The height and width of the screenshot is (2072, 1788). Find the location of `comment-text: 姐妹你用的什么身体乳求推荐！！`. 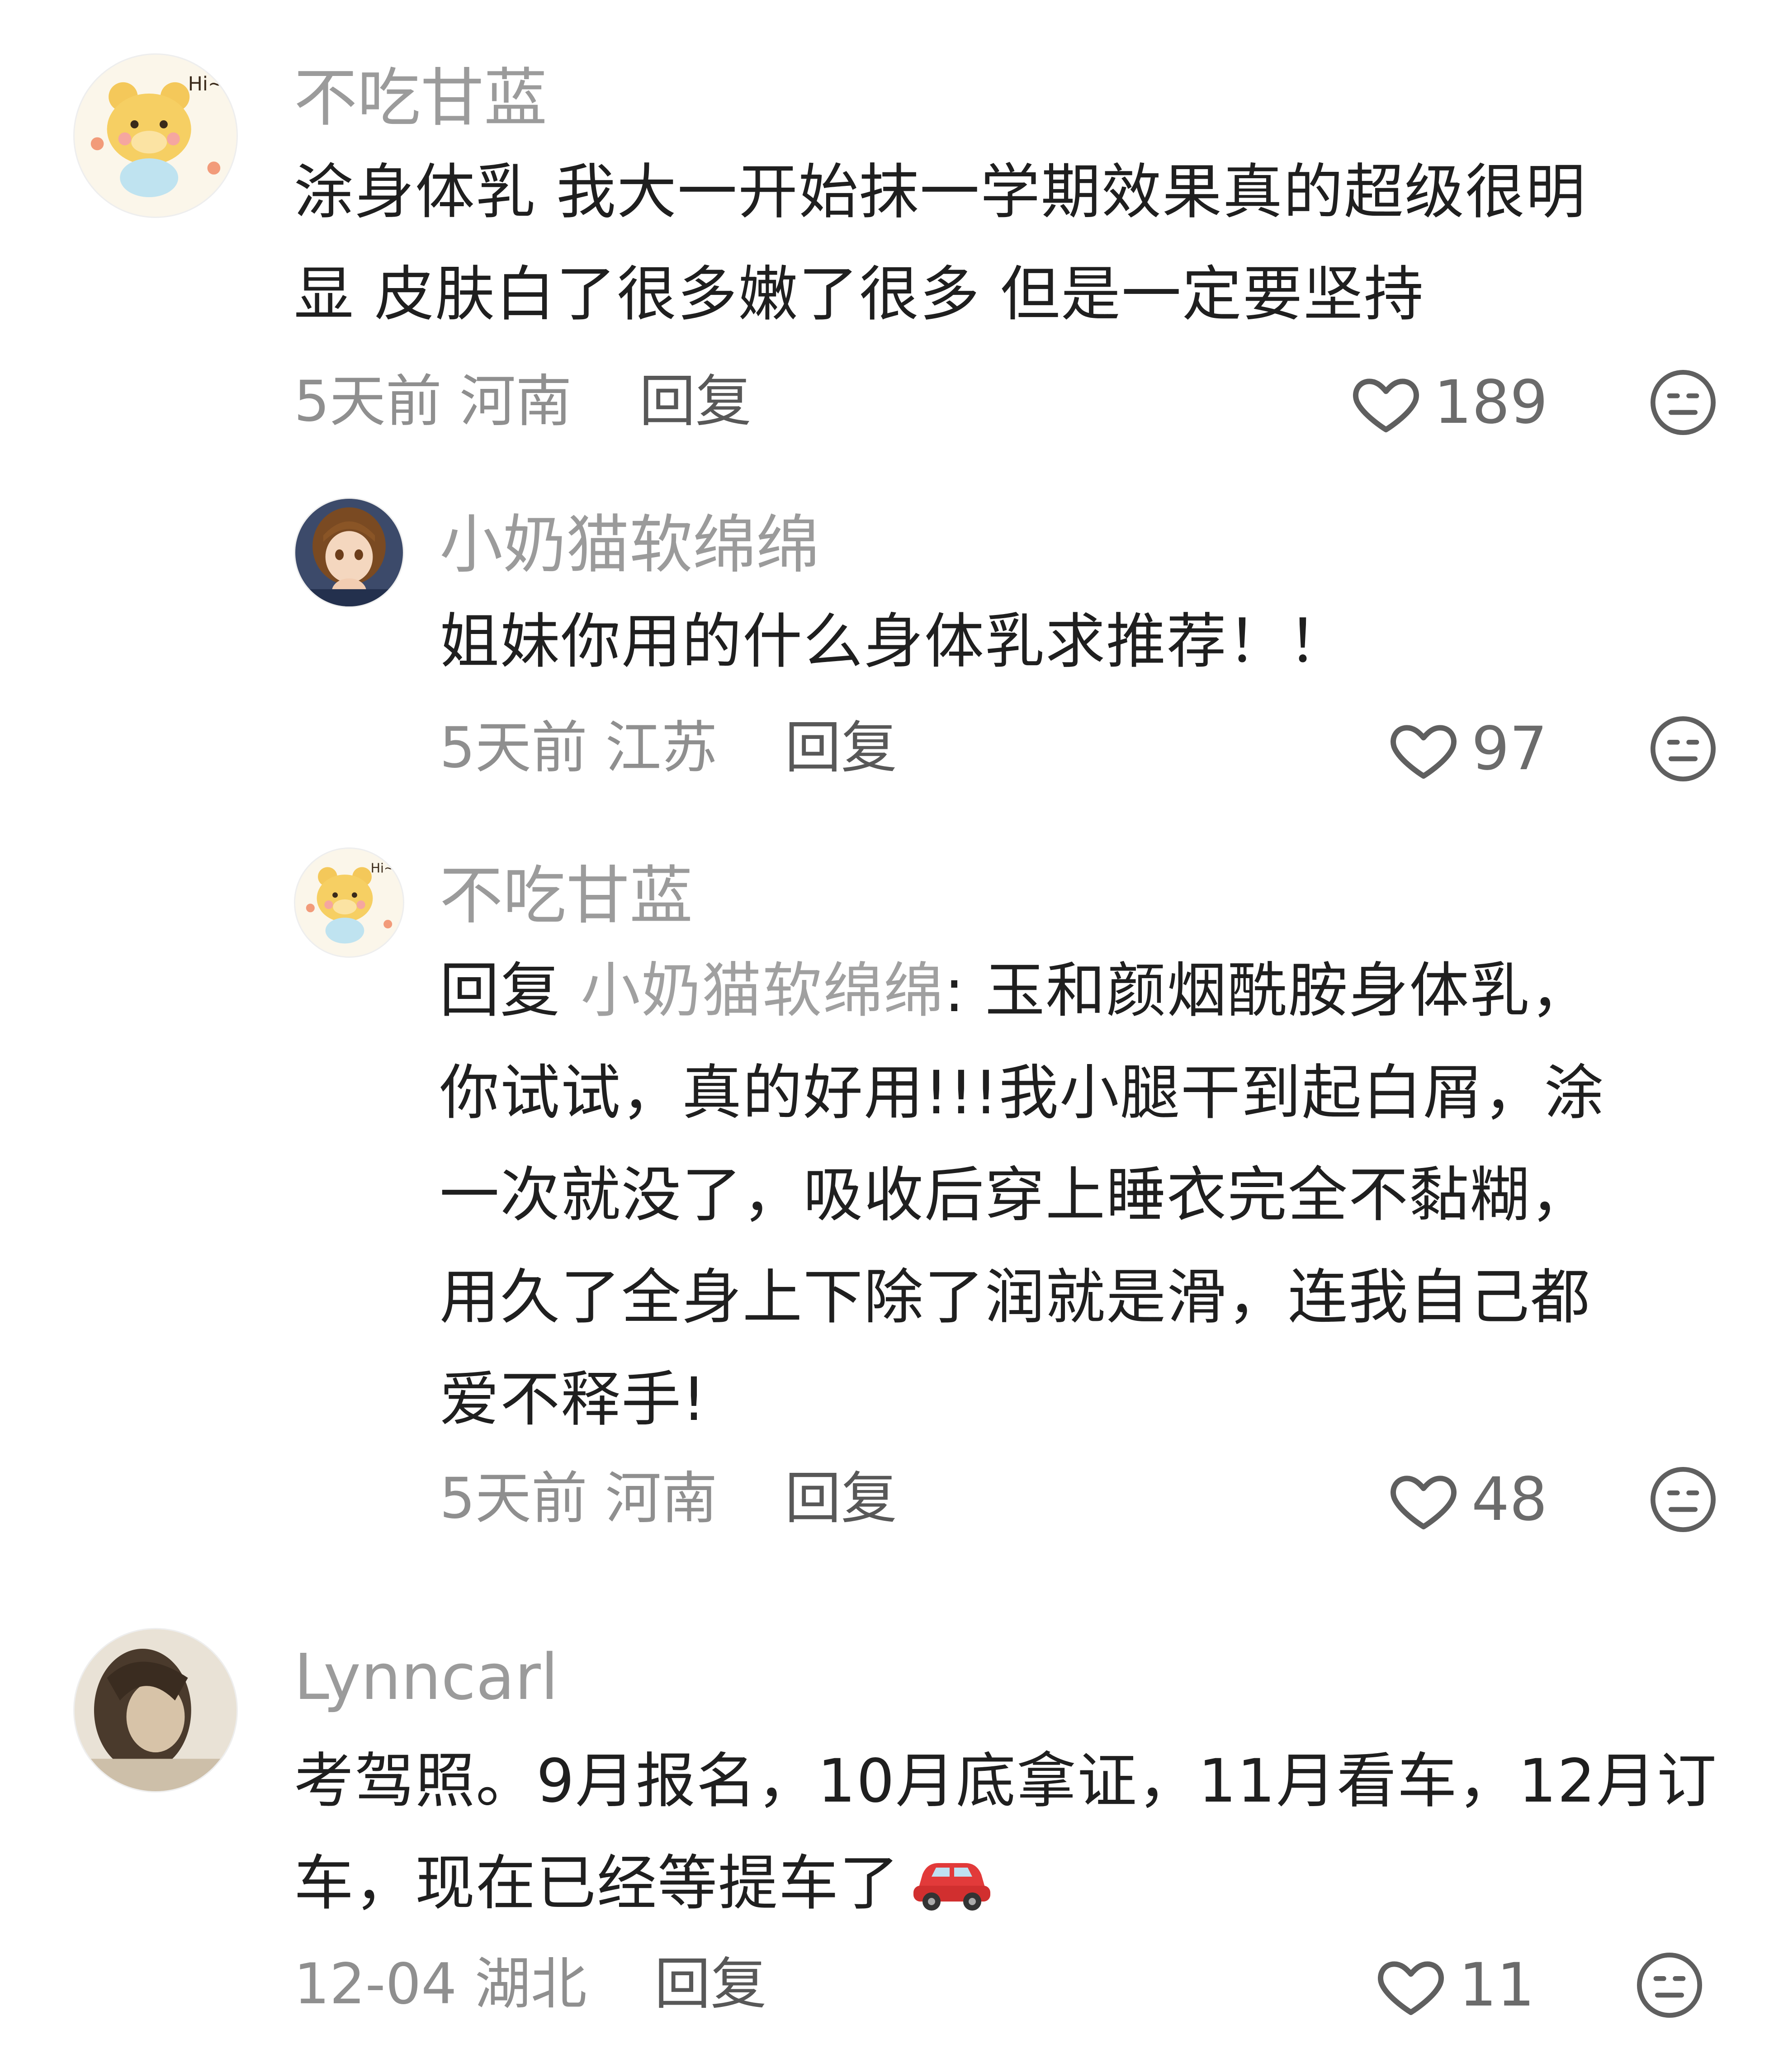

comment-text: 姐妹你用的什么身体乳求推荐！！ is located at coordinates (1096, 642).